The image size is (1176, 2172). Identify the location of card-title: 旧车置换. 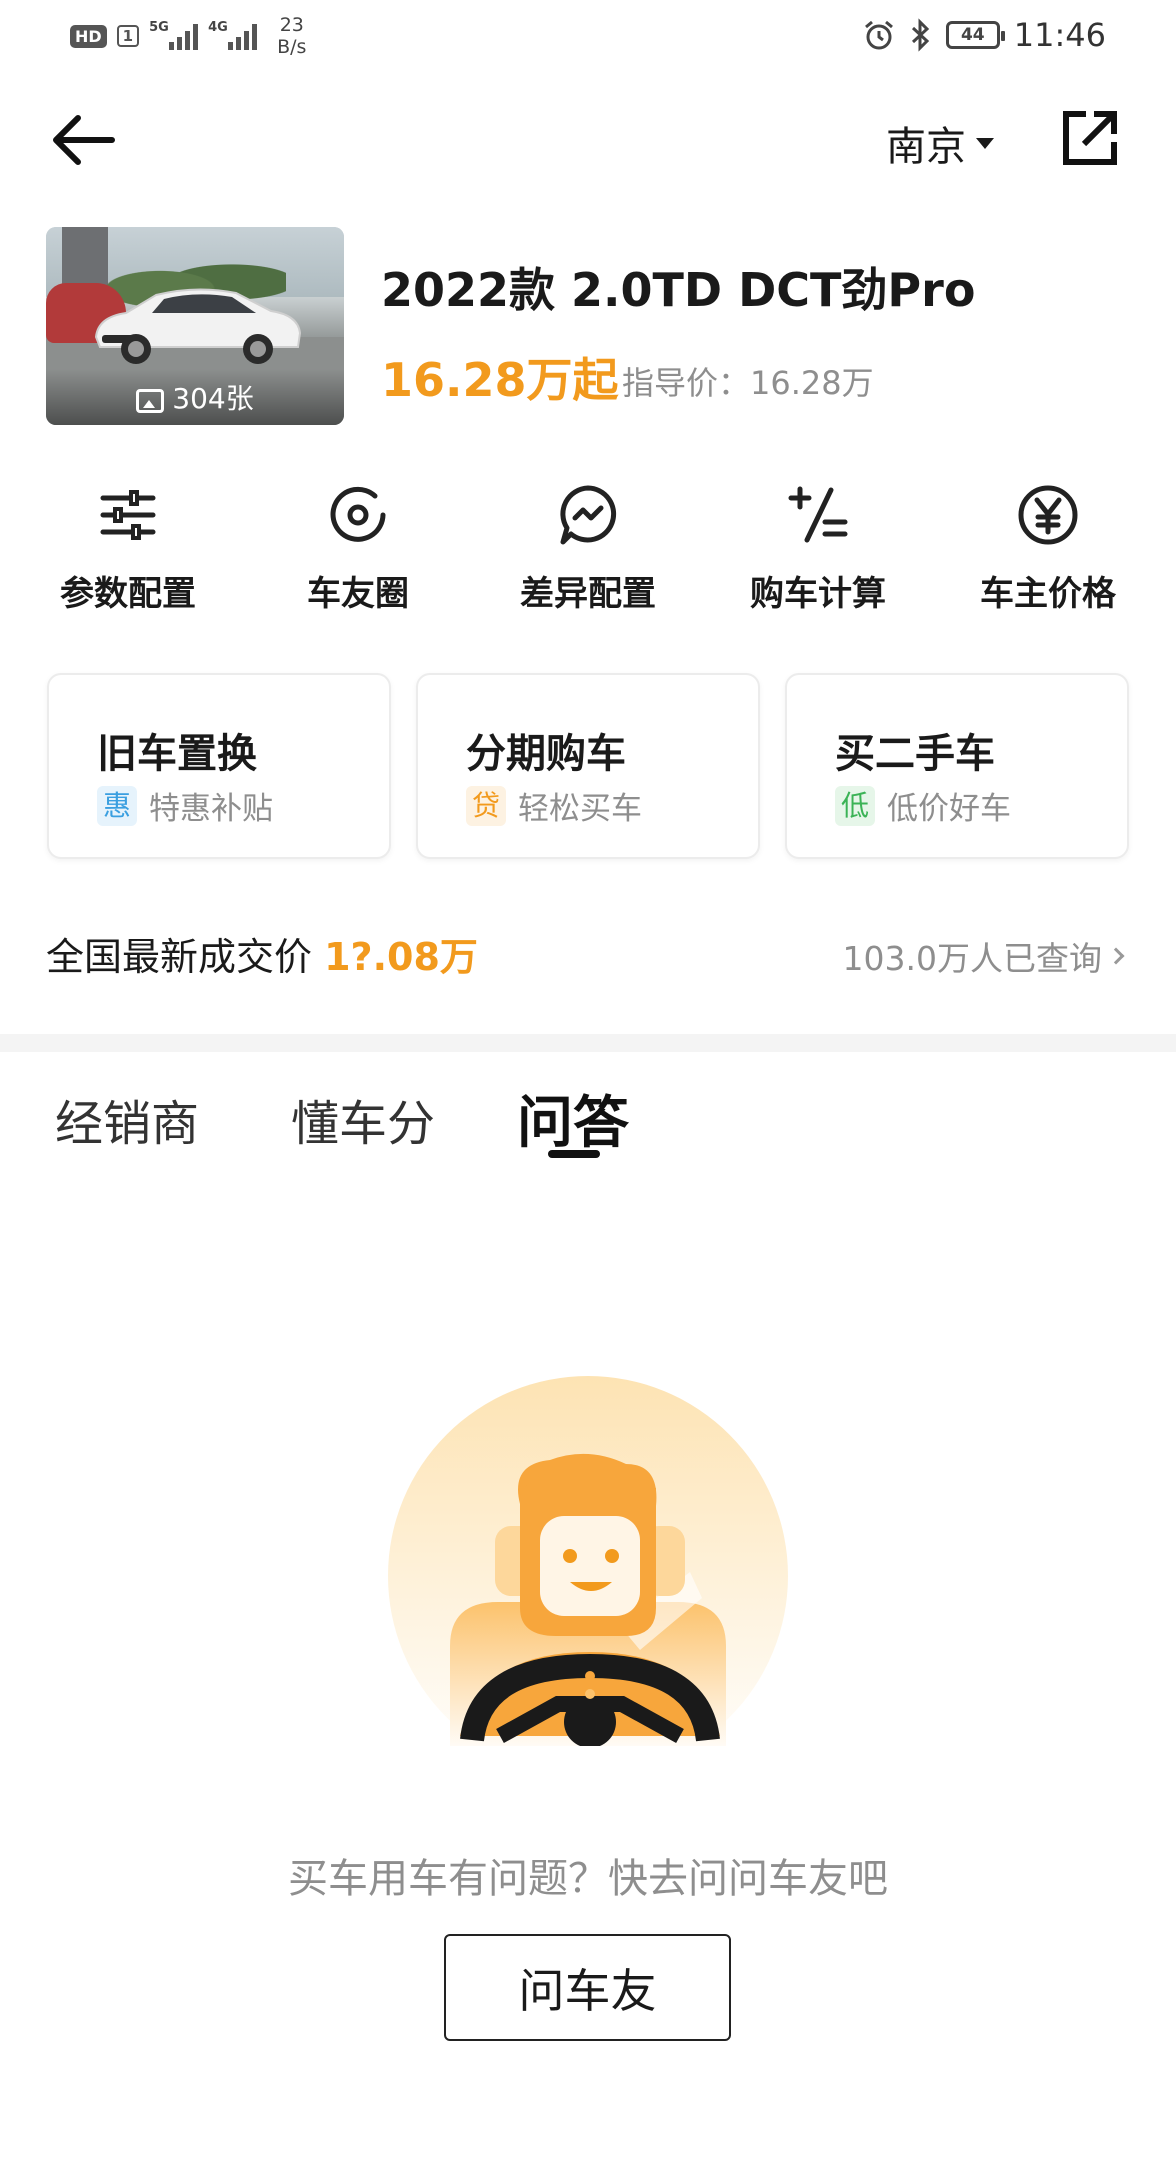
(177, 754).